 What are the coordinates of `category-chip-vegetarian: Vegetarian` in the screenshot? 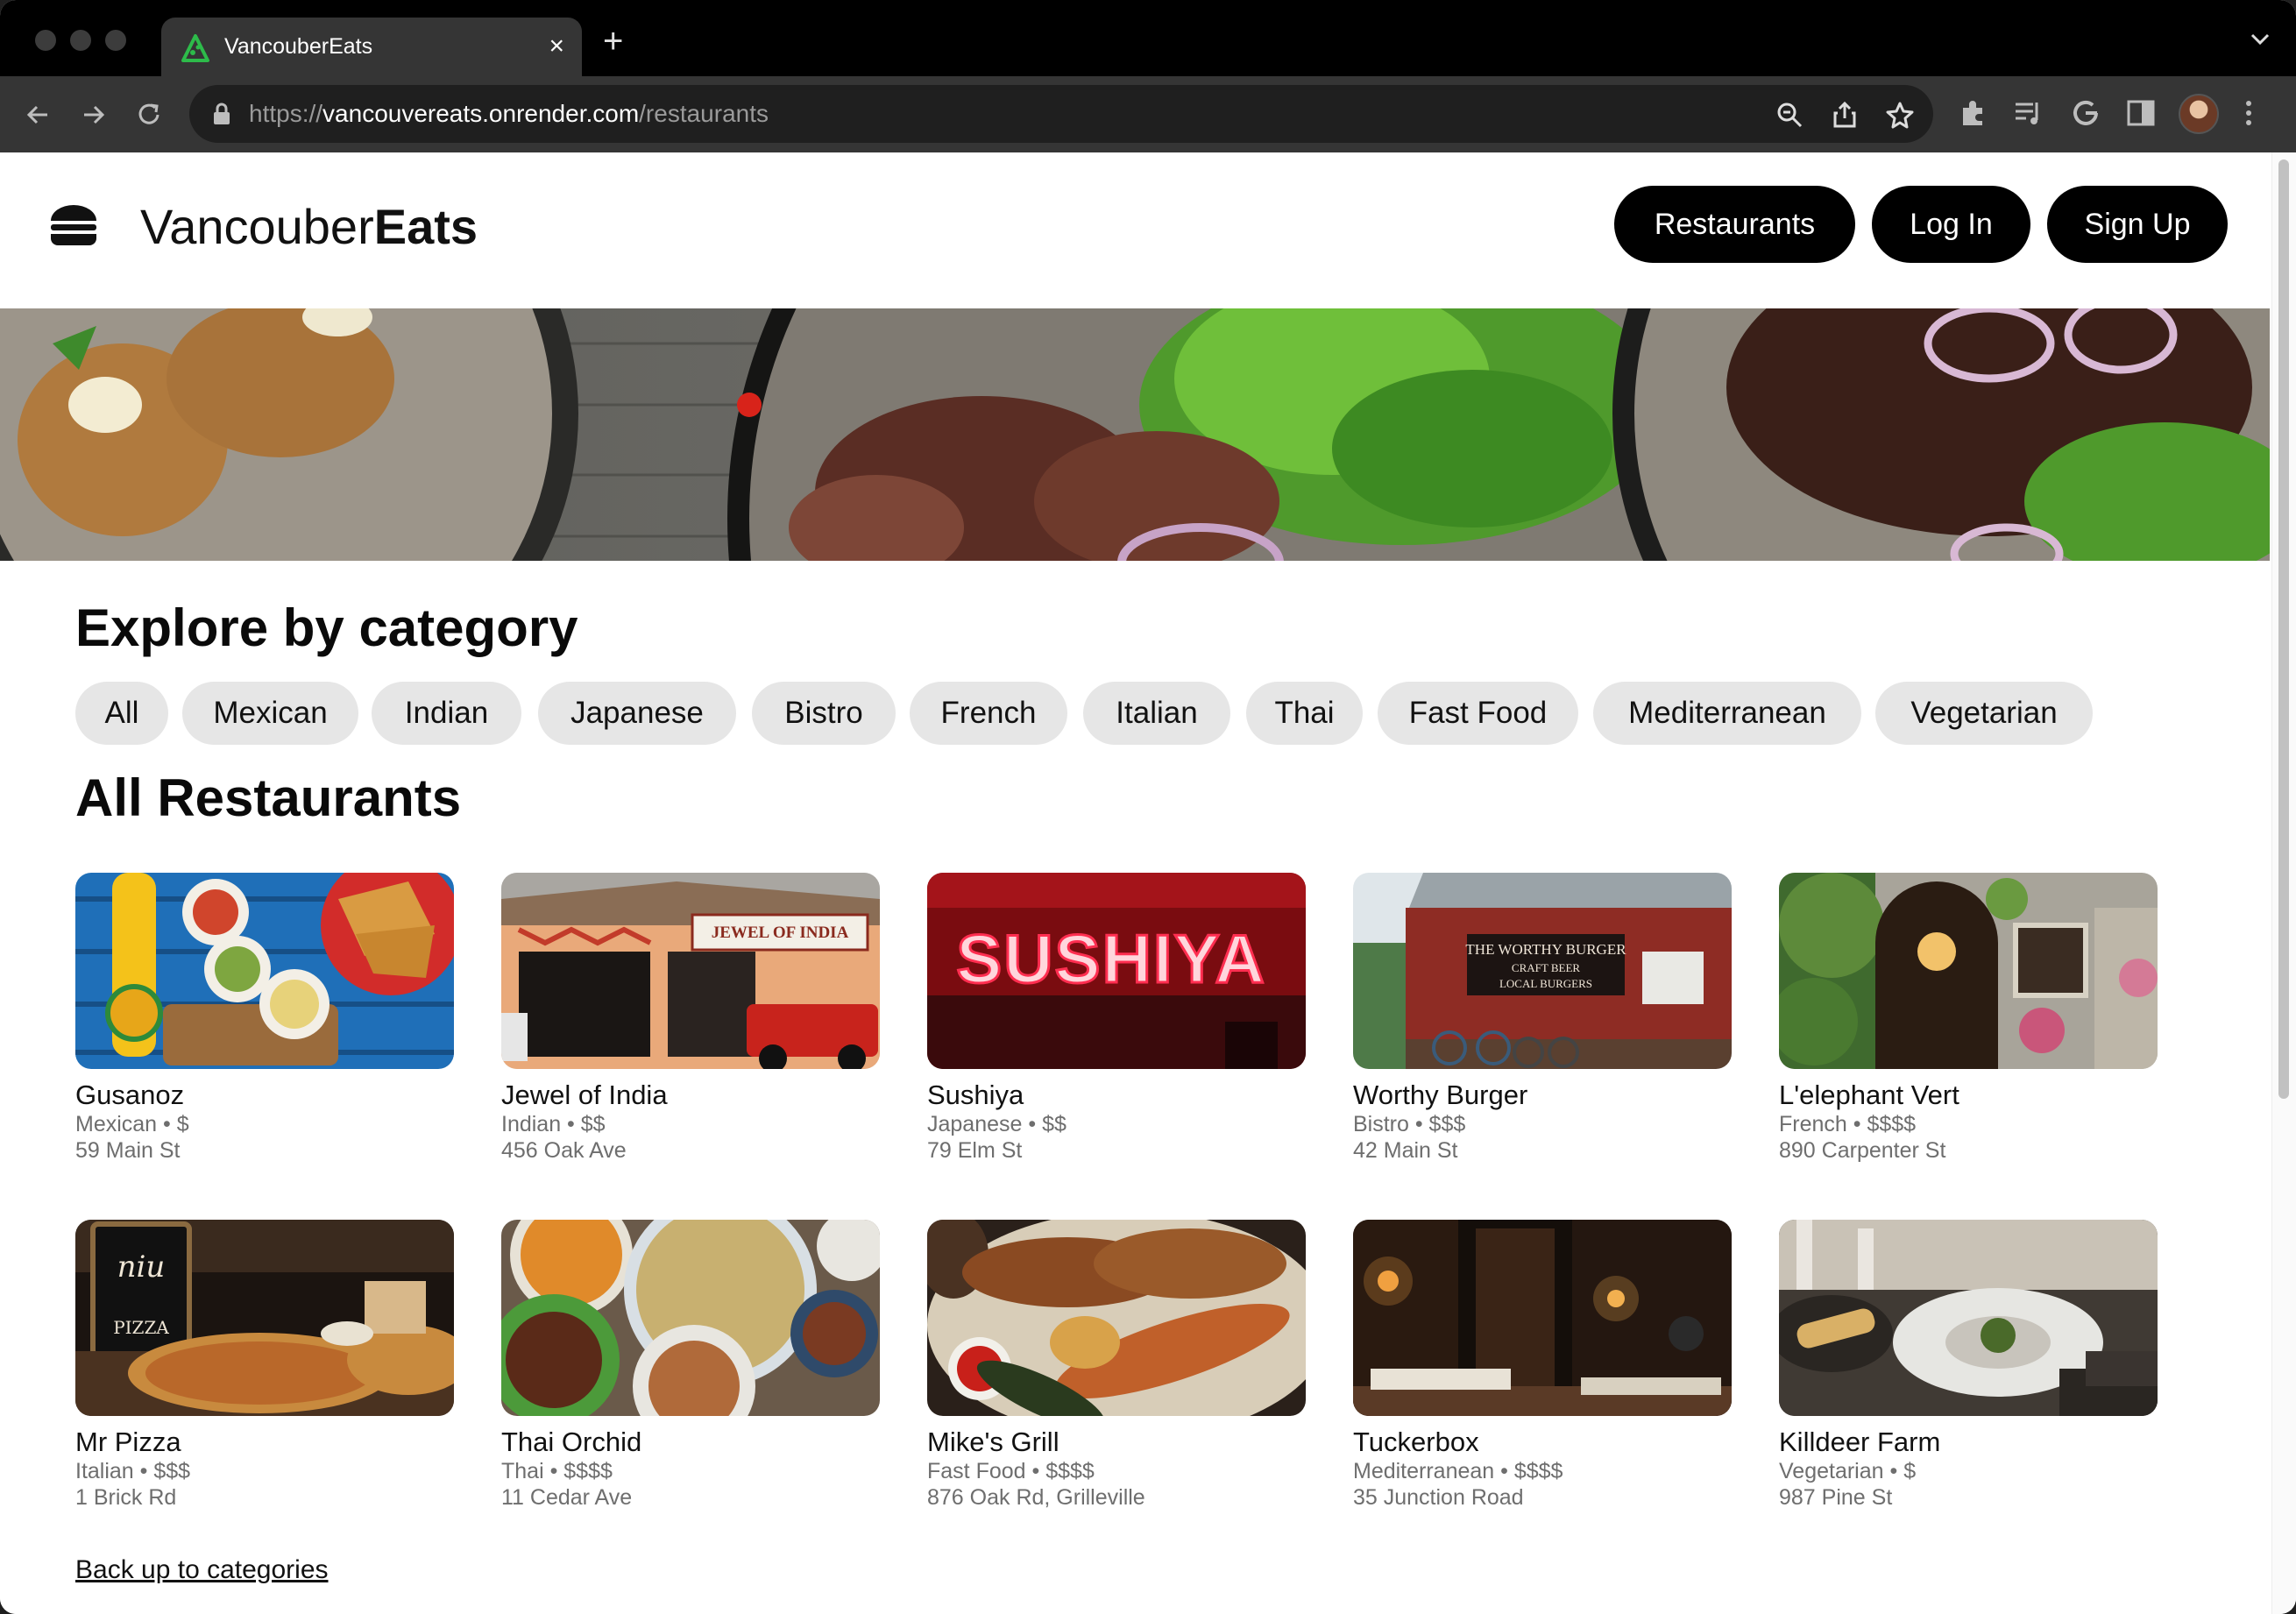 It's located at (1984, 713).